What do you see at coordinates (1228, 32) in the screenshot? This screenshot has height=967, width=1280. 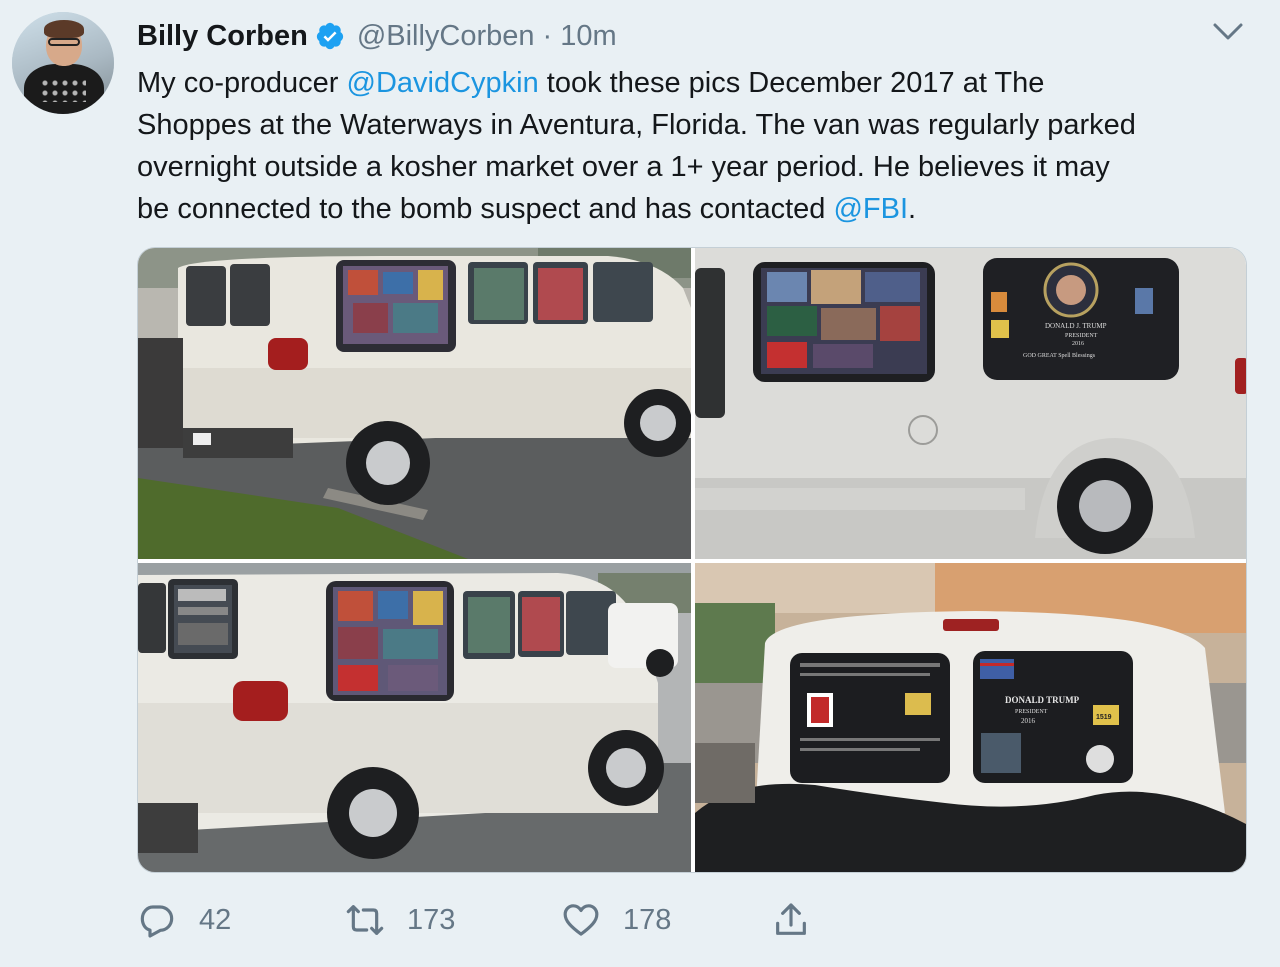 I see `chevron-down-icon` at bounding box center [1228, 32].